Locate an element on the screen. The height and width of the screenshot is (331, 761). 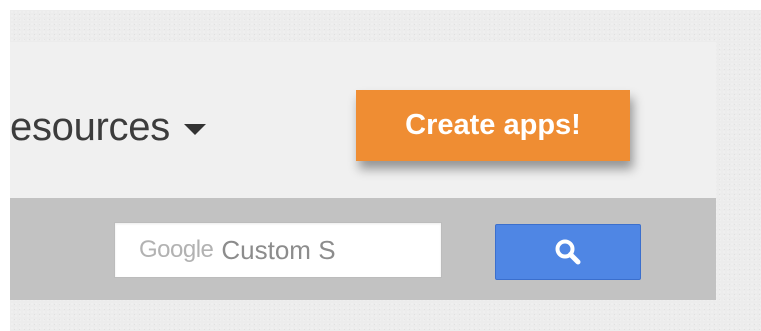
search-input: Google Custom S is located at coordinates (278, 250).